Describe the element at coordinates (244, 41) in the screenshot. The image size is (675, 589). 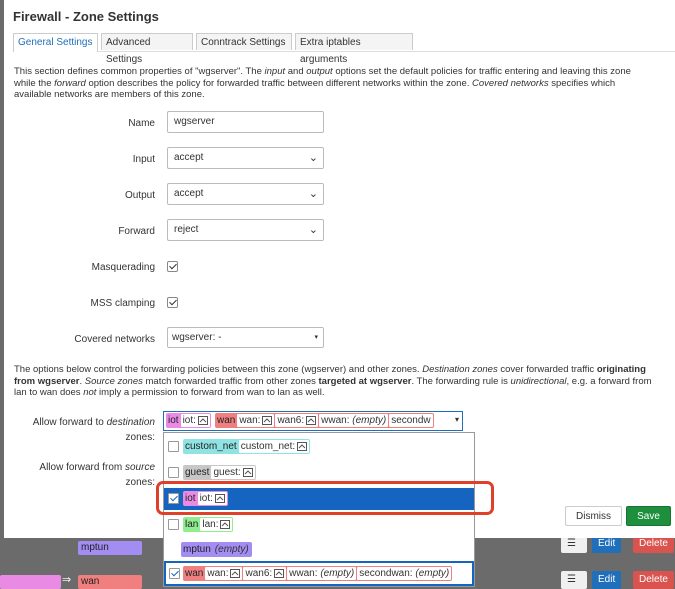
I see `tab-conntrack-settings: Conntrack Settings` at that location.